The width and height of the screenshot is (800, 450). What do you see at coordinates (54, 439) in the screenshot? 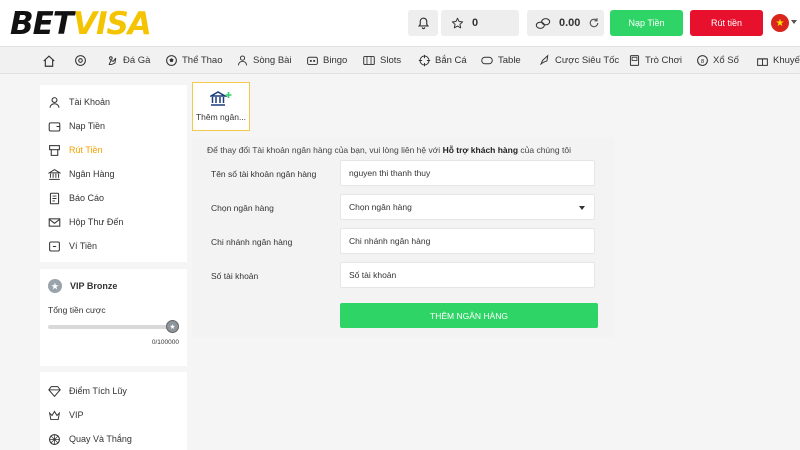
I see `lucky-wheel-icon` at bounding box center [54, 439].